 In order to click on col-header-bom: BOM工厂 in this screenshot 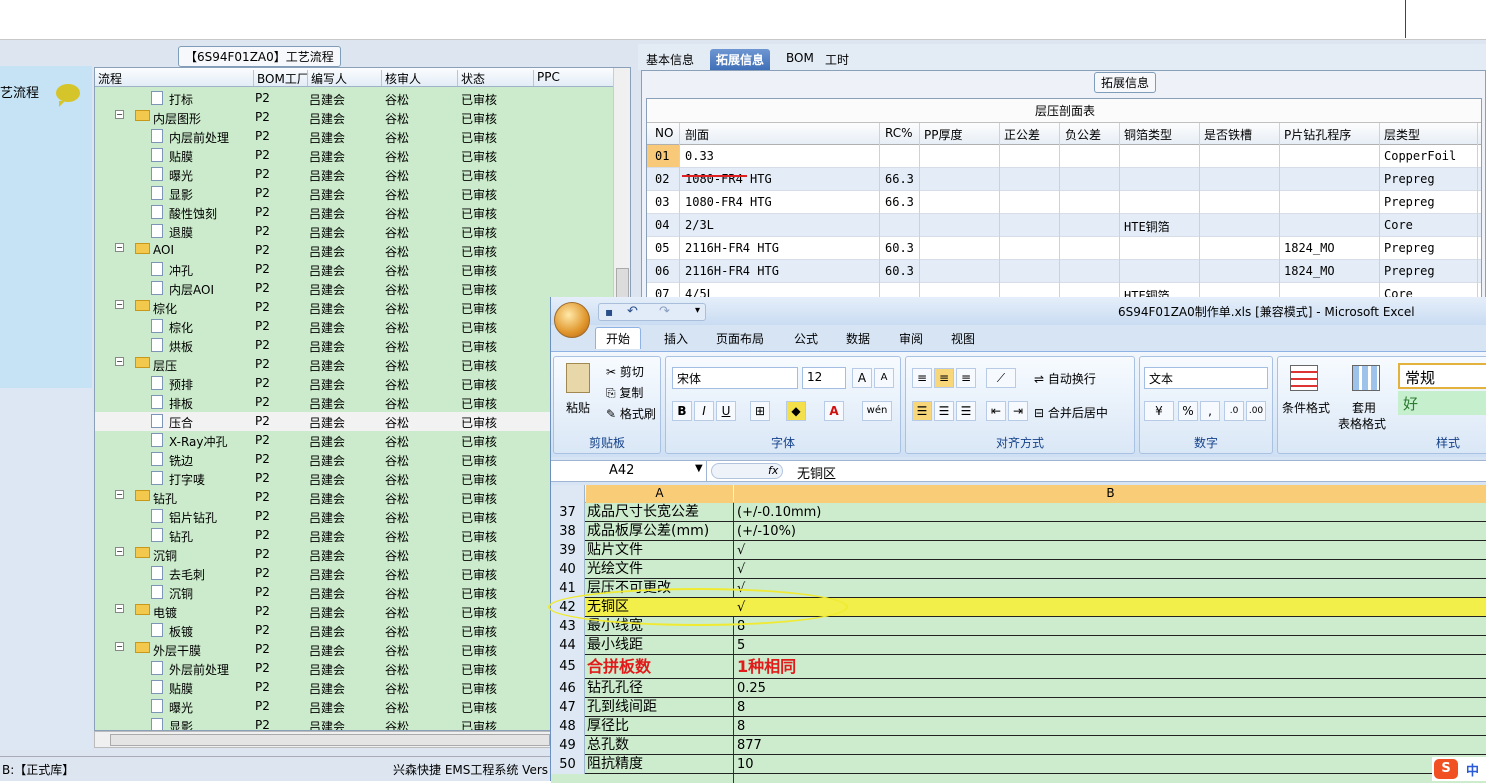, I will do `click(281, 78)`.